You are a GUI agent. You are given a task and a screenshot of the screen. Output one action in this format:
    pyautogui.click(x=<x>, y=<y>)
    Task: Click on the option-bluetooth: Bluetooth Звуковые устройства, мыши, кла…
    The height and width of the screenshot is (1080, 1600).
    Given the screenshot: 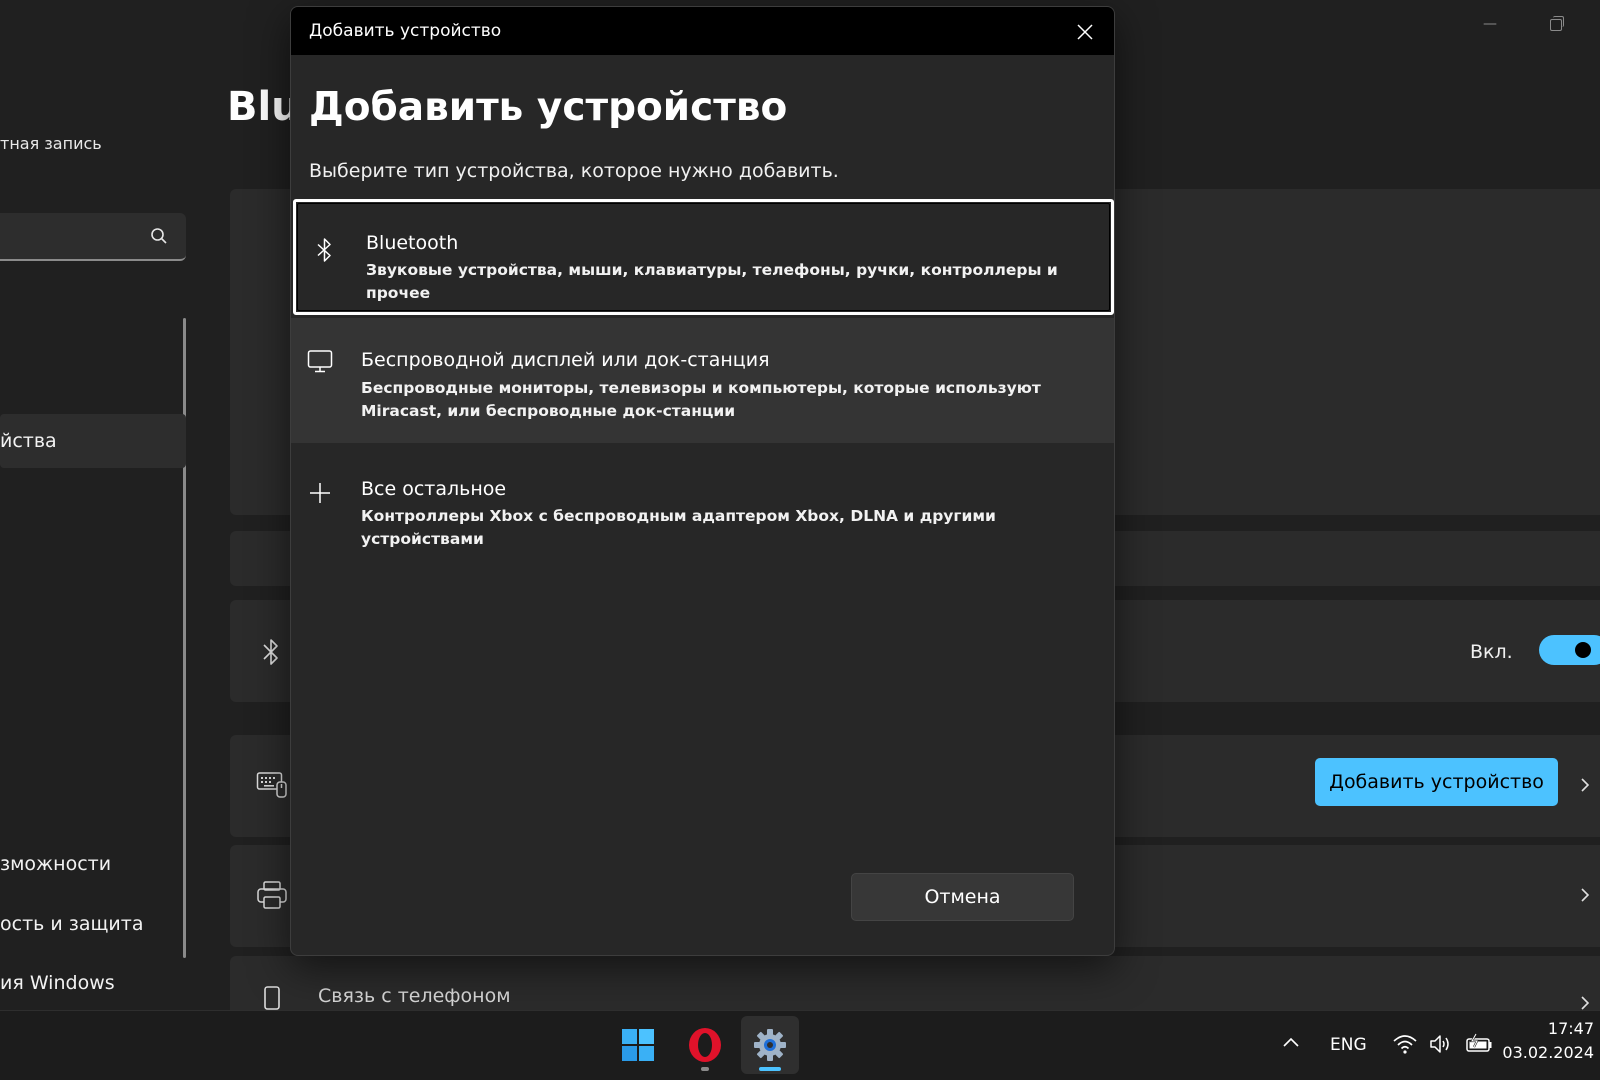 What is the action you would take?
    pyautogui.click(x=703, y=257)
    